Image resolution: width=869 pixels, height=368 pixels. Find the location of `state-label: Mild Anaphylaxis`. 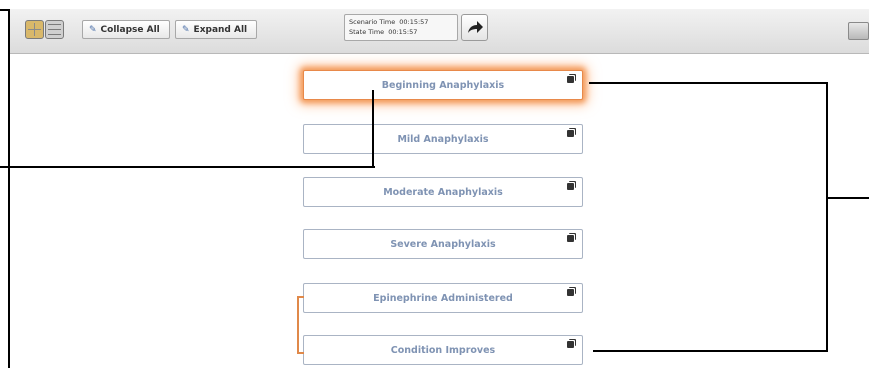

state-label: Mild Anaphylaxis is located at coordinates (443, 139).